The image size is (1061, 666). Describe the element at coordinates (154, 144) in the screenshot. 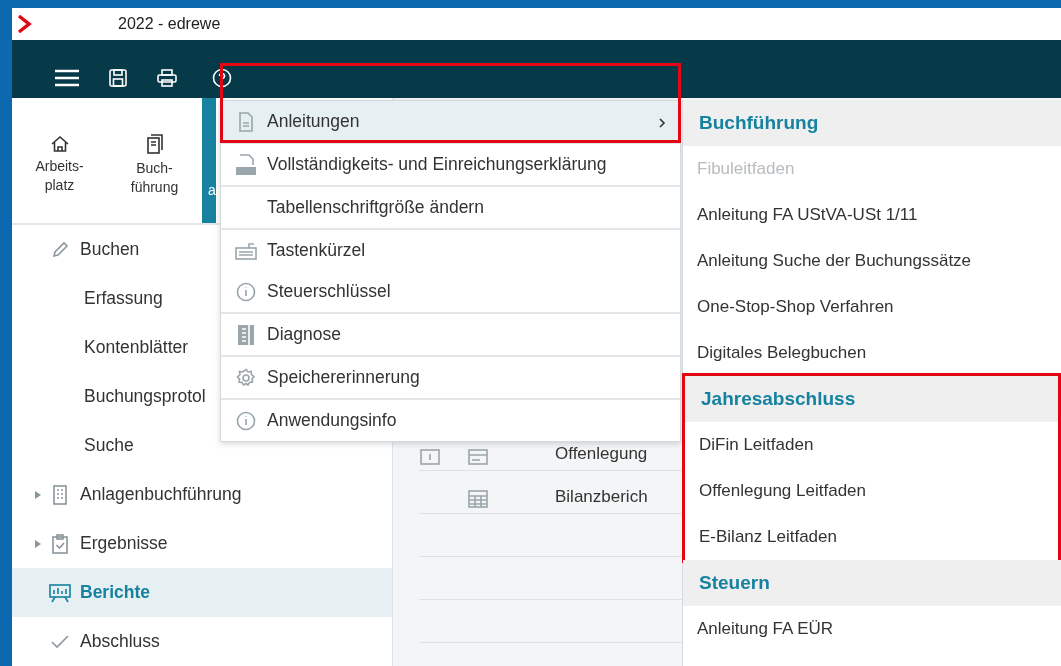

I see `book-icon` at that location.